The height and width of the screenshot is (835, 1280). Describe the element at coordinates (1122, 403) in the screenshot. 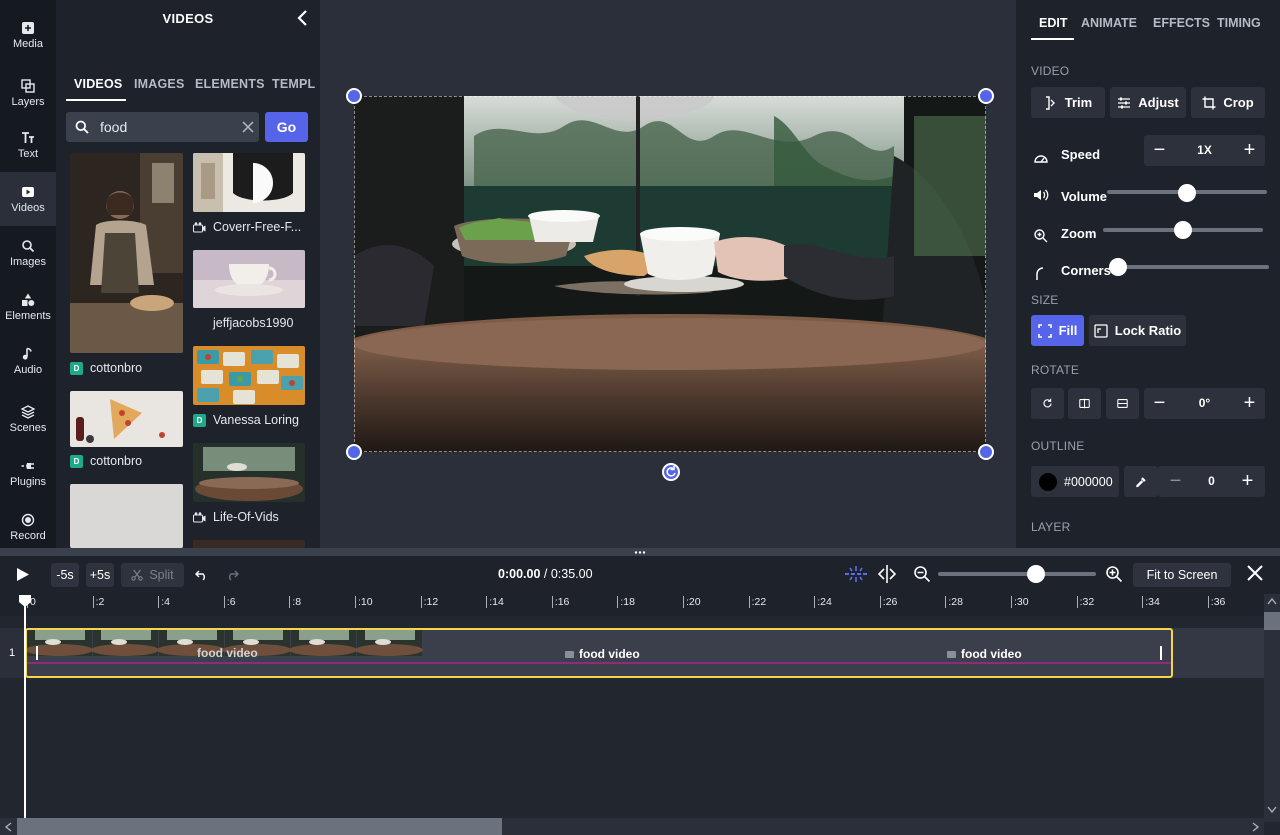

I see `flip-vertical-button` at that location.